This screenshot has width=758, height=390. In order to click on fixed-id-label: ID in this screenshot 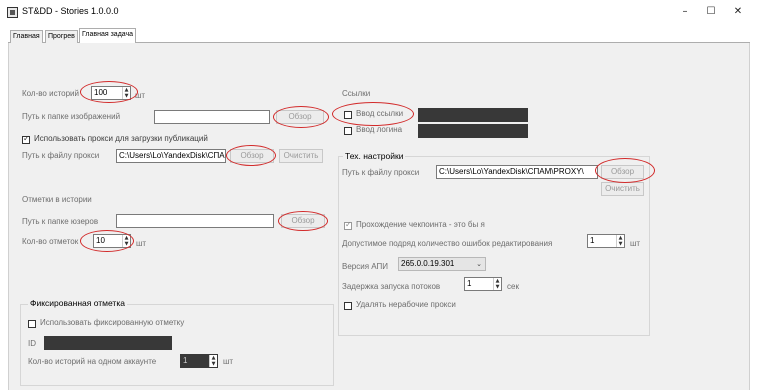, I will do `click(32, 343)`.